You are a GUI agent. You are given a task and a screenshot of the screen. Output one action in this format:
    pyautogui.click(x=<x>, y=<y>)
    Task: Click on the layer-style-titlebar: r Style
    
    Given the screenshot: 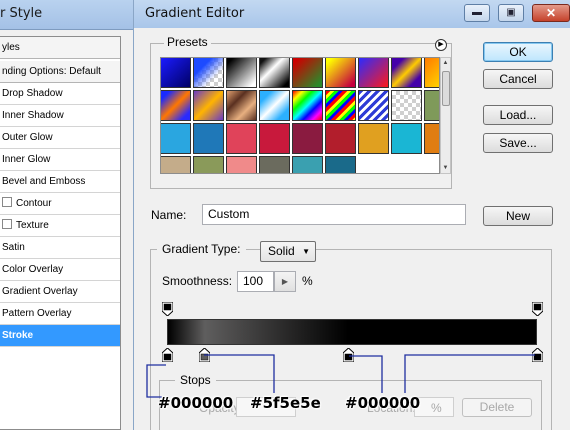 What is the action you would take?
    pyautogui.click(x=75, y=15)
    